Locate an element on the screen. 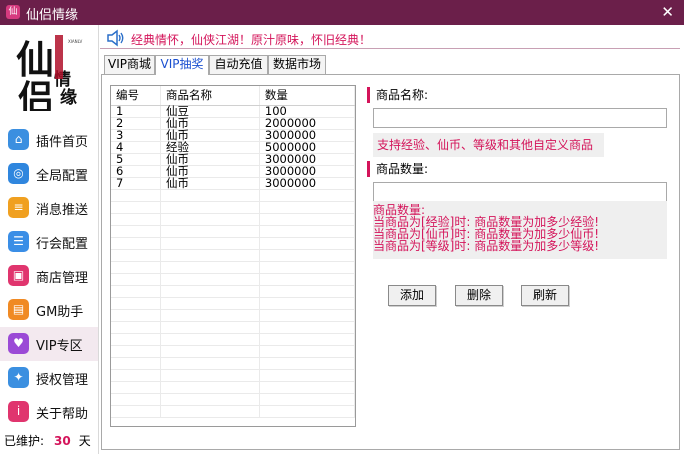  tab-vip-shop: VIP商城 is located at coordinates (129, 64).